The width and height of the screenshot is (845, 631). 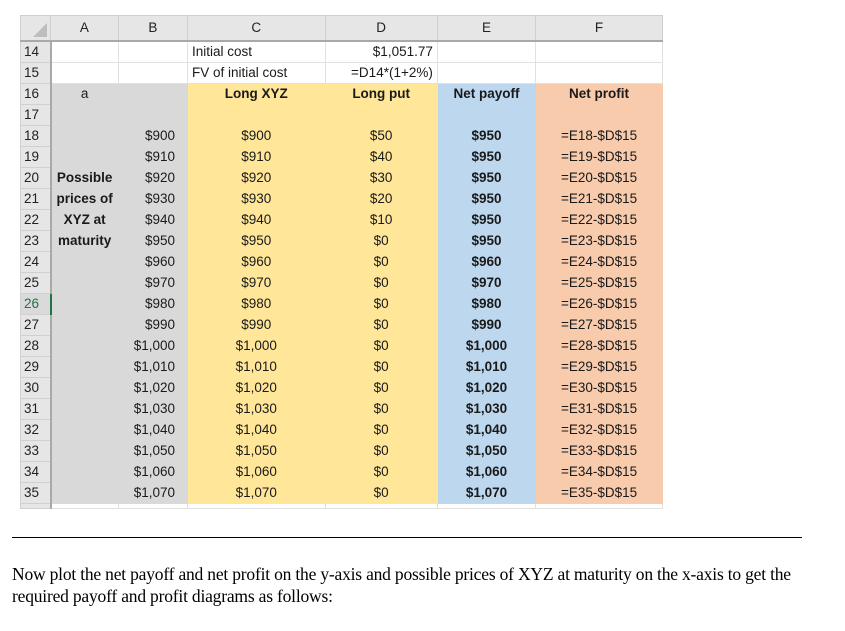 I want to click on price-cell: $1,060, so click(x=153, y=472).